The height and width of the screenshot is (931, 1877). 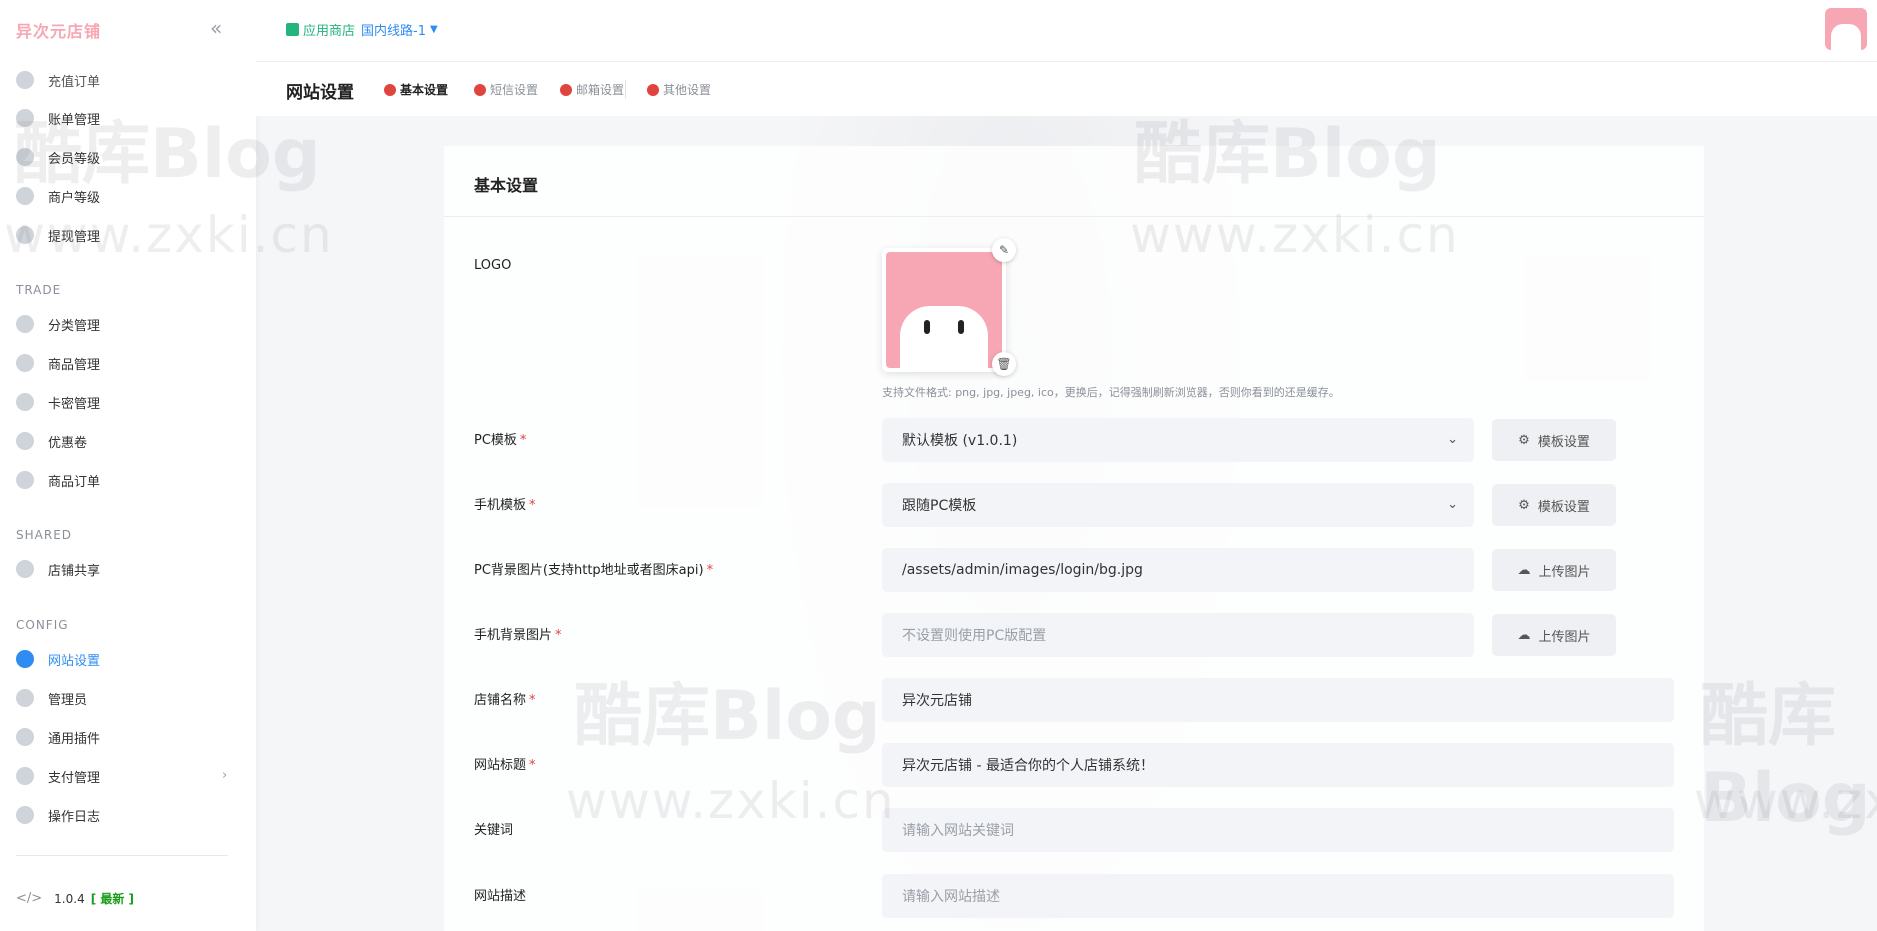 I want to click on mobile-template-settings-button: ⚙ 模板设置, so click(x=1554, y=505).